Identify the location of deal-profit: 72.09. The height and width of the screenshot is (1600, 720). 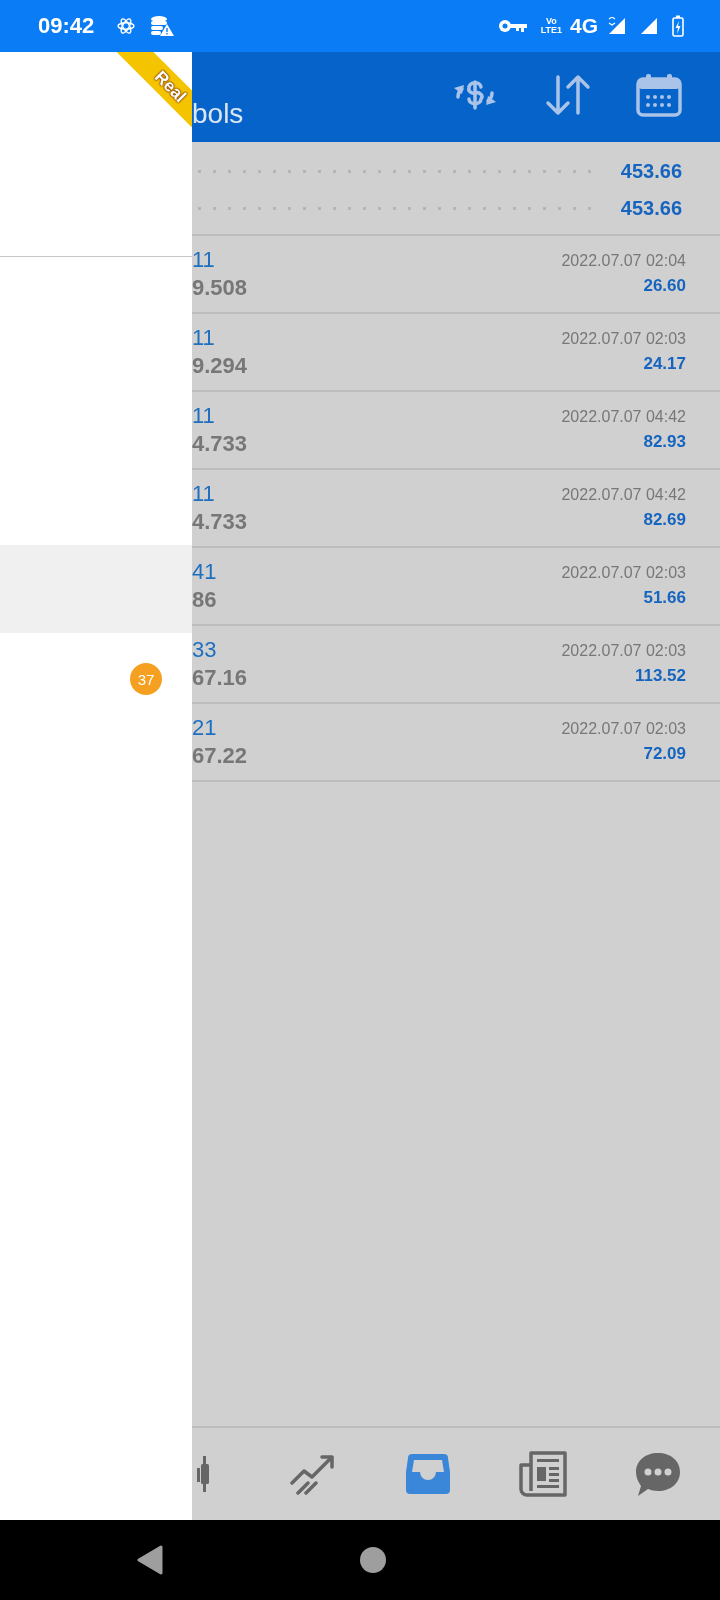
(664, 754).